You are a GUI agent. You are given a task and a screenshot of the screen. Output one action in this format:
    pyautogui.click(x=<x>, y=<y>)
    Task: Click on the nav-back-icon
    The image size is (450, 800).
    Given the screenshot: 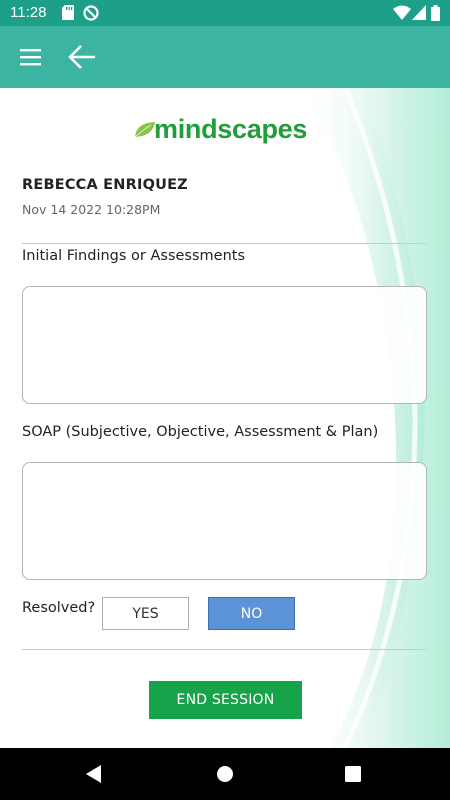 What is the action you would take?
    pyautogui.click(x=94, y=774)
    